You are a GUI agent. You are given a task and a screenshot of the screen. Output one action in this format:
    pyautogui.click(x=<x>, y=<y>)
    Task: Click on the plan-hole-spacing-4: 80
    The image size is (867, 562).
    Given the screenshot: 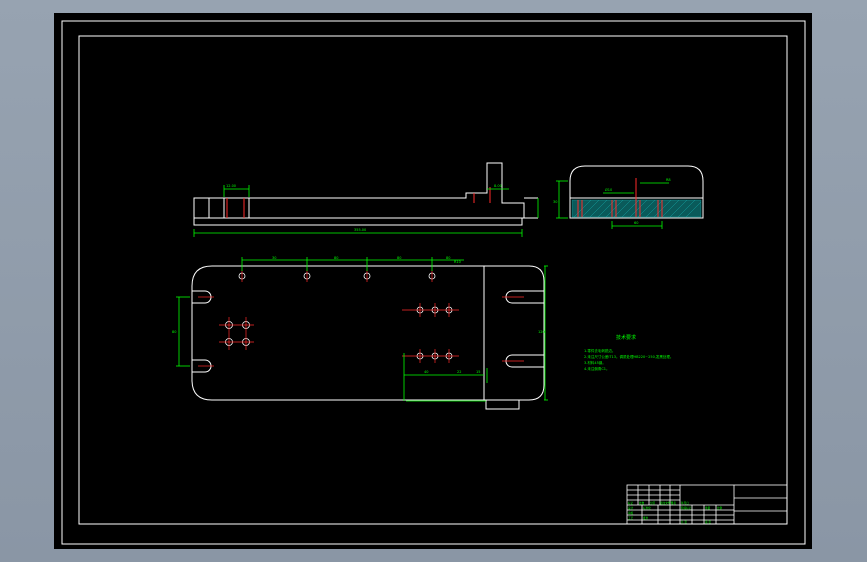 What is the action you would take?
    pyautogui.click(x=448, y=258)
    